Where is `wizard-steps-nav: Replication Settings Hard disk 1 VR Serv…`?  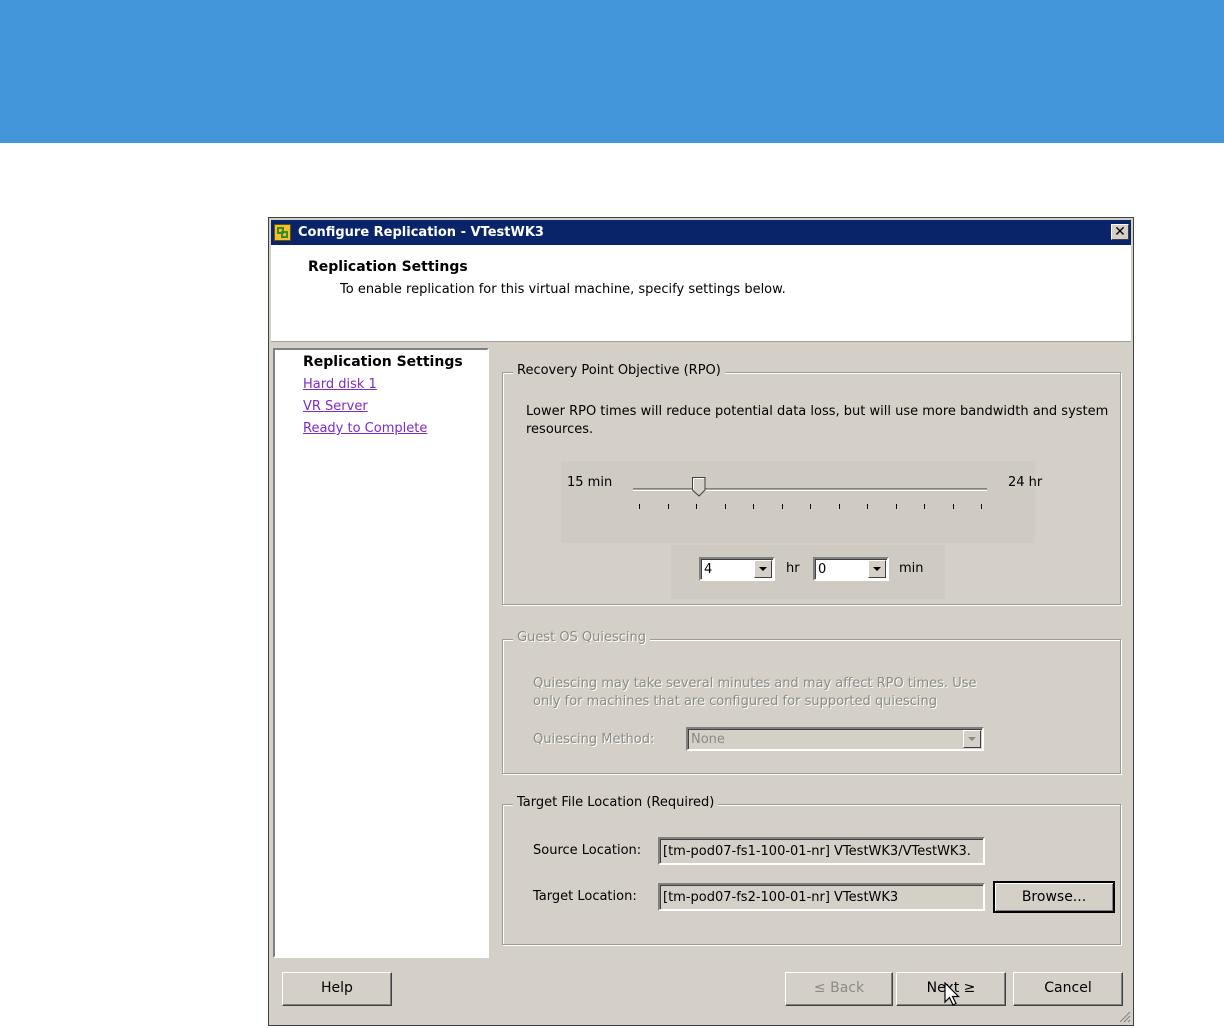
wizard-steps-nav: Replication Settings Hard disk 1 VR Serv… is located at coordinates (381, 653).